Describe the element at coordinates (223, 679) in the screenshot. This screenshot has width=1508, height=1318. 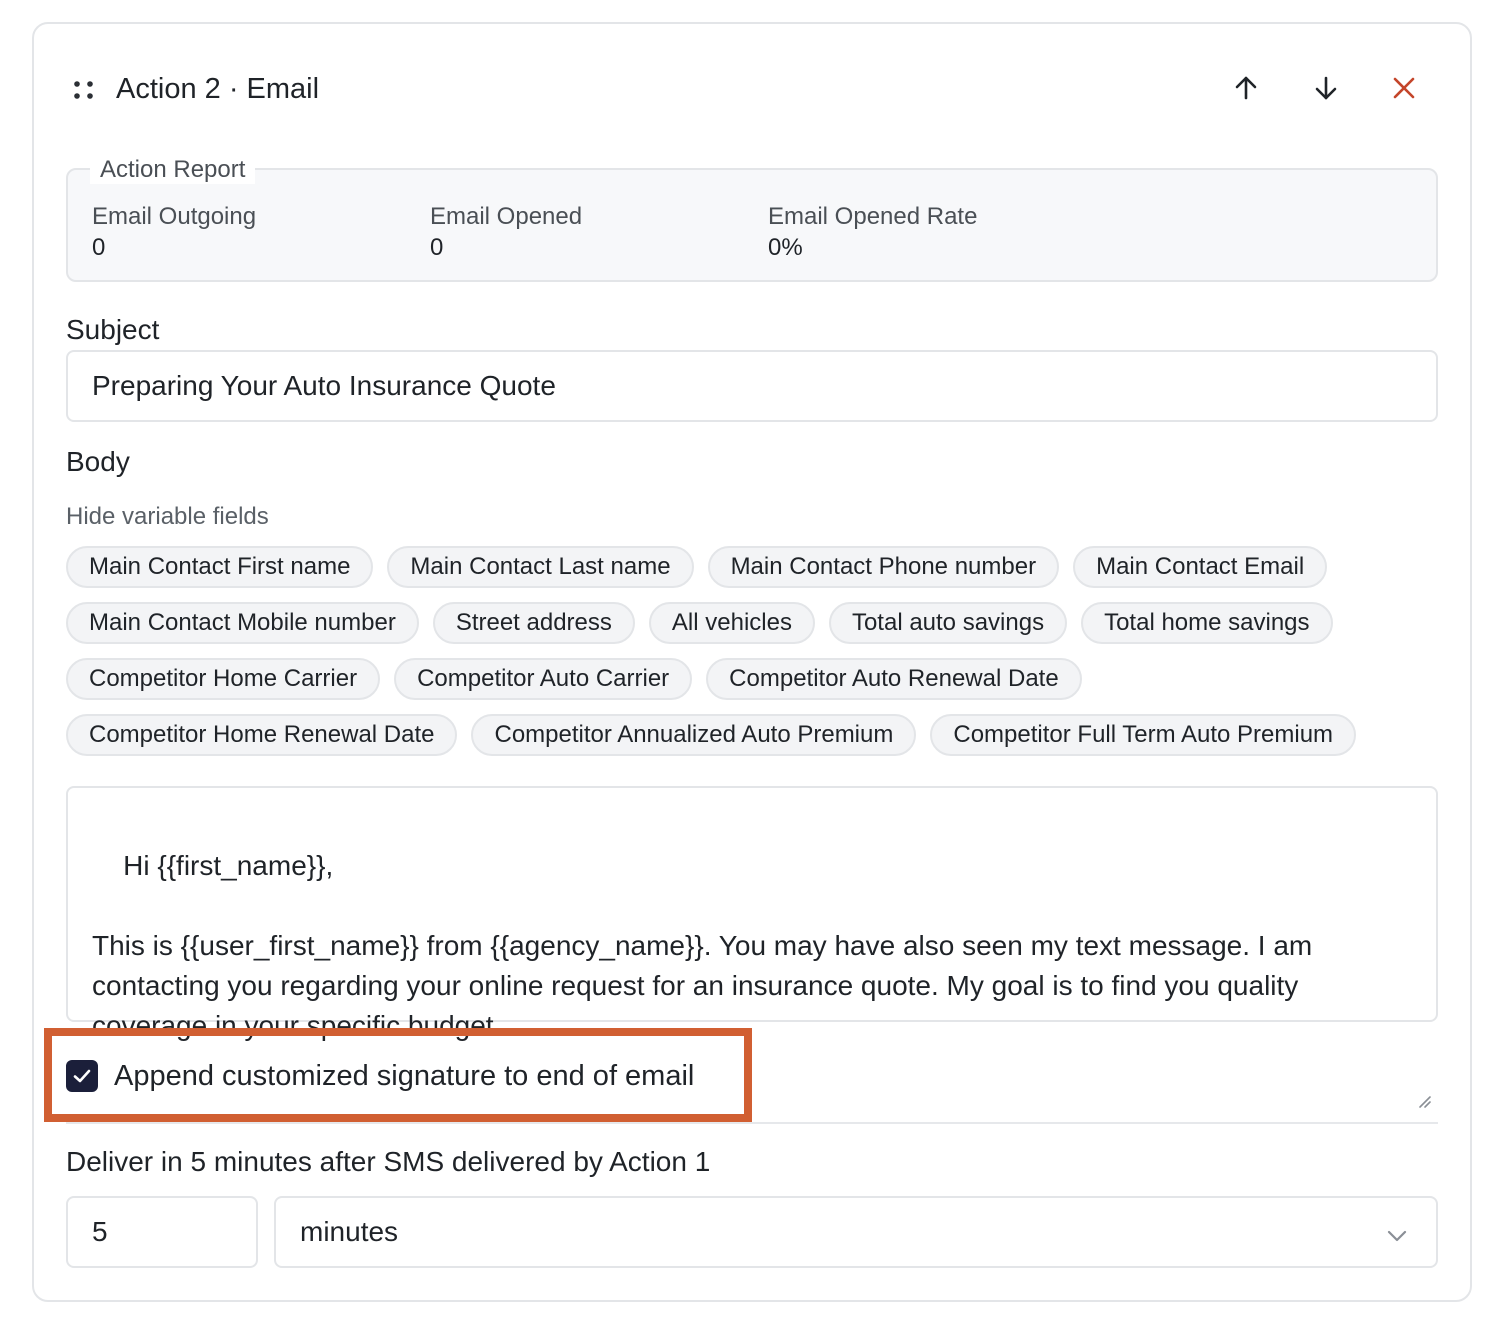
I see `variable-chip: Competitor Home Carrier` at that location.